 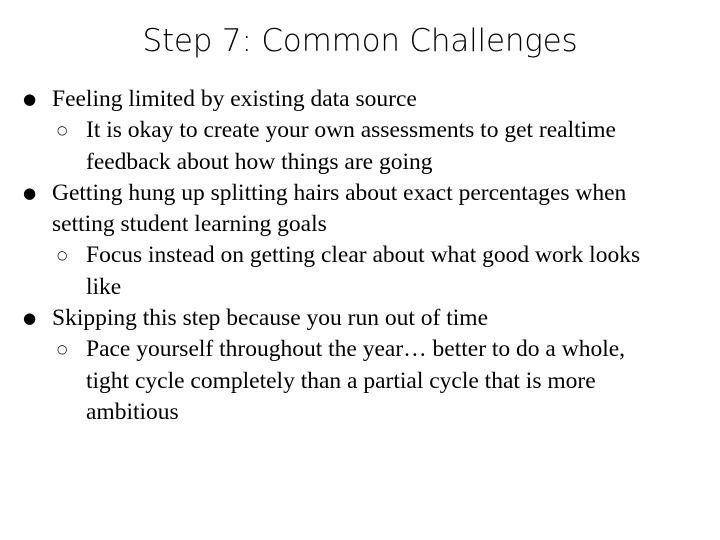 I want to click on page-title: Step 7: Common Challenges, so click(x=360, y=41).